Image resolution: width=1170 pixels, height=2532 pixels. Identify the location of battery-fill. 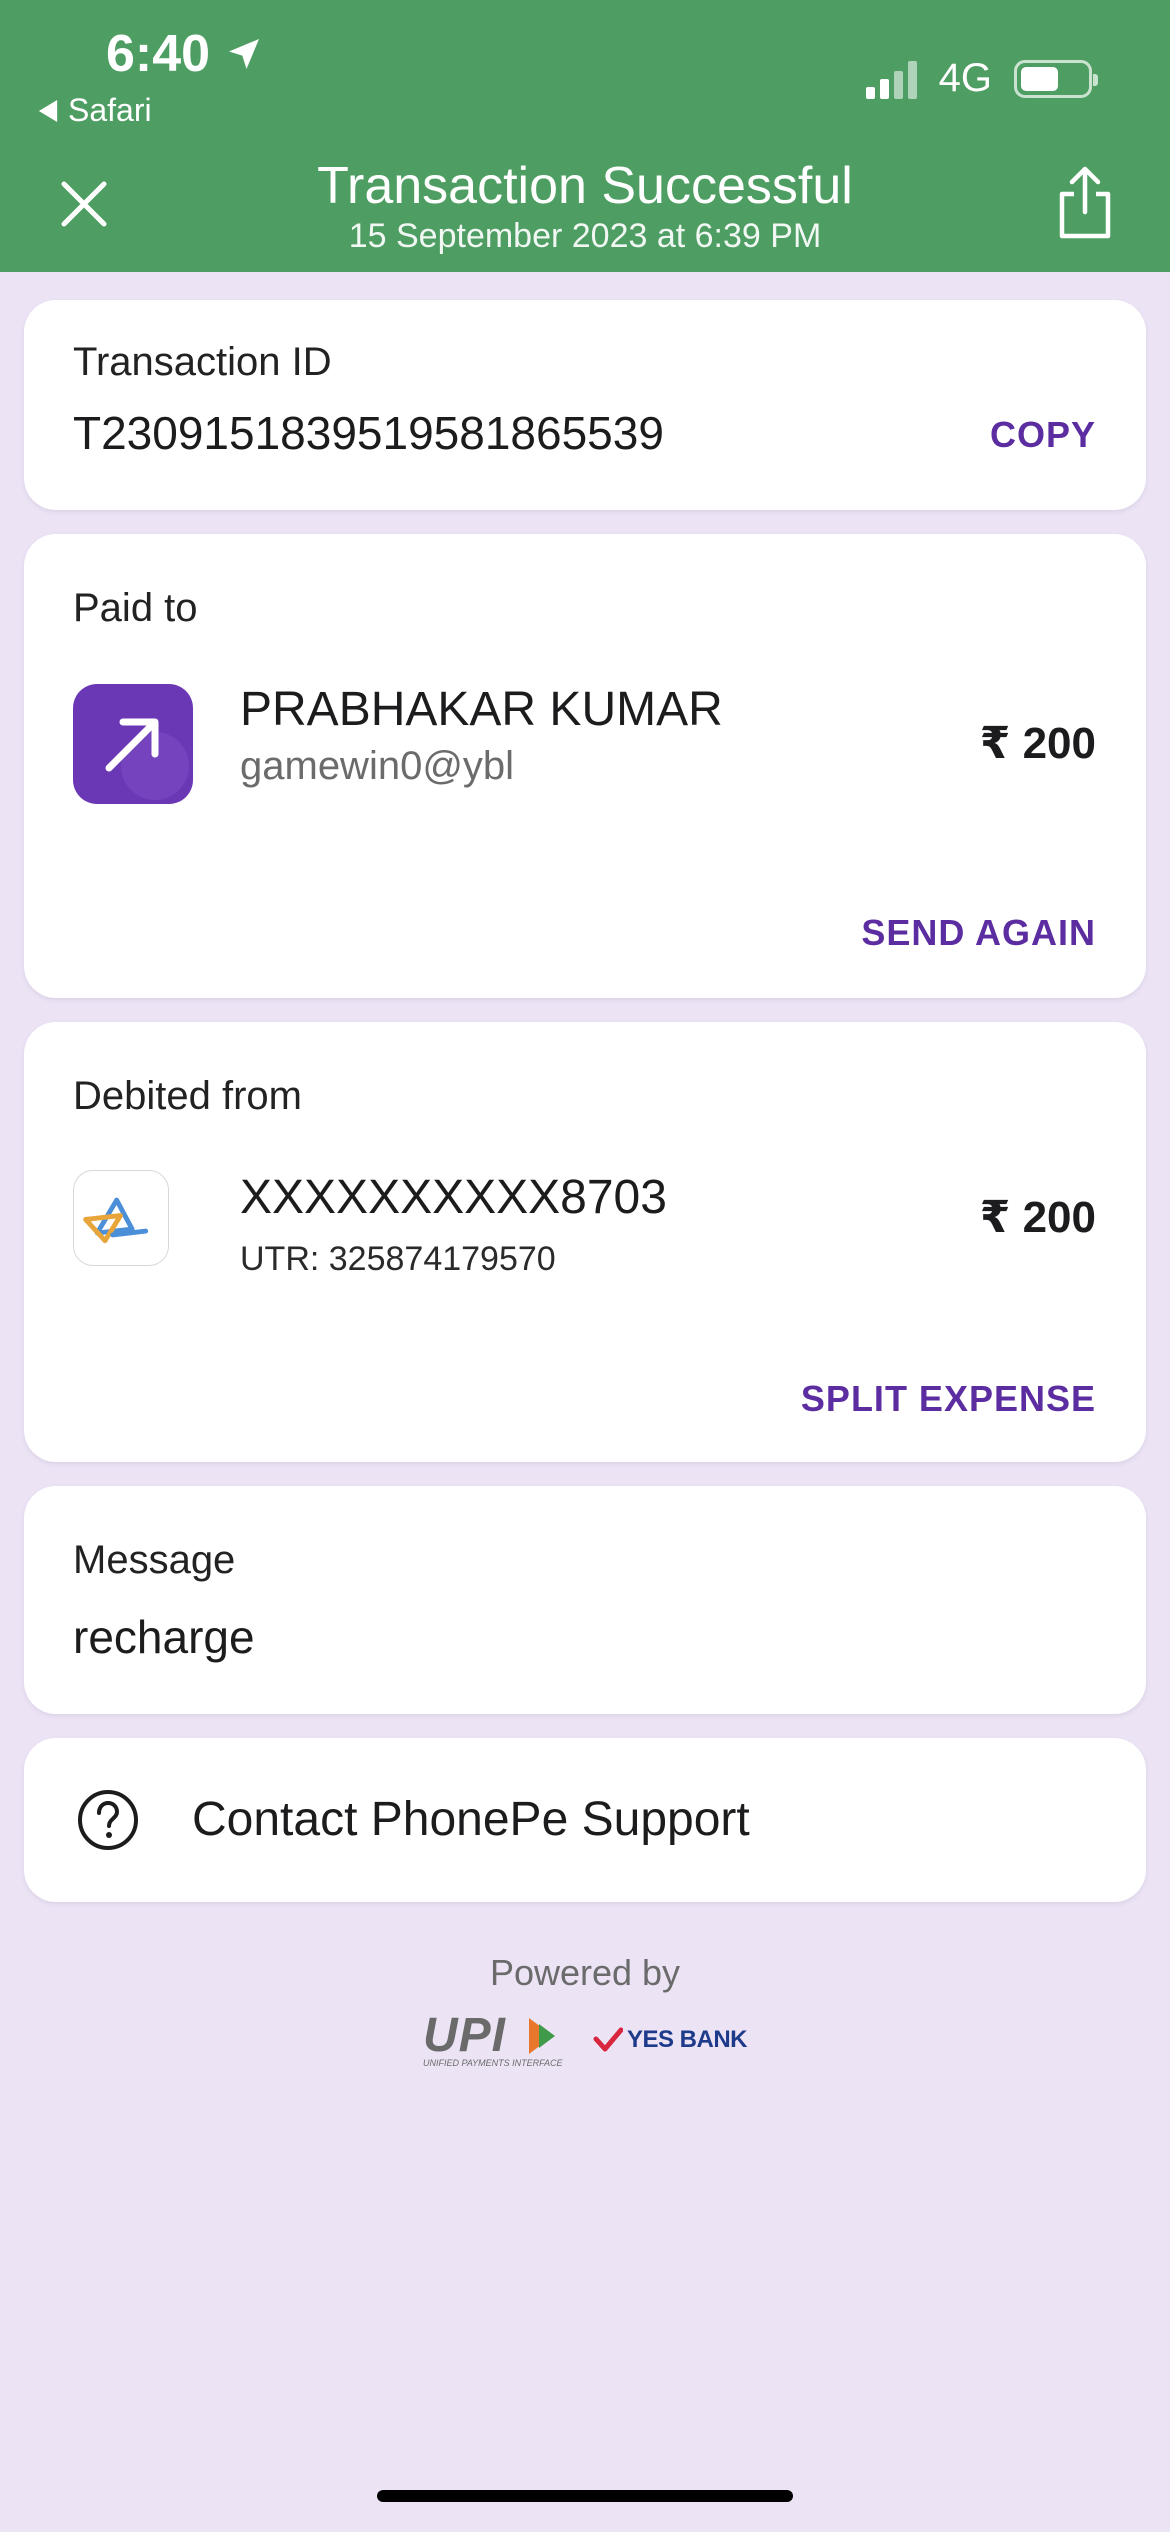
(1040, 78).